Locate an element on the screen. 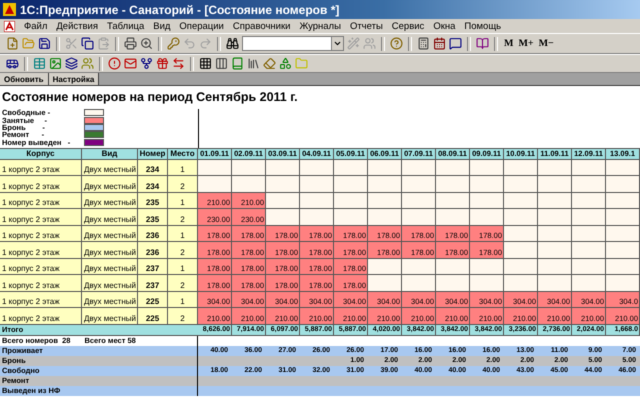  key-icon is located at coordinates (173, 43).